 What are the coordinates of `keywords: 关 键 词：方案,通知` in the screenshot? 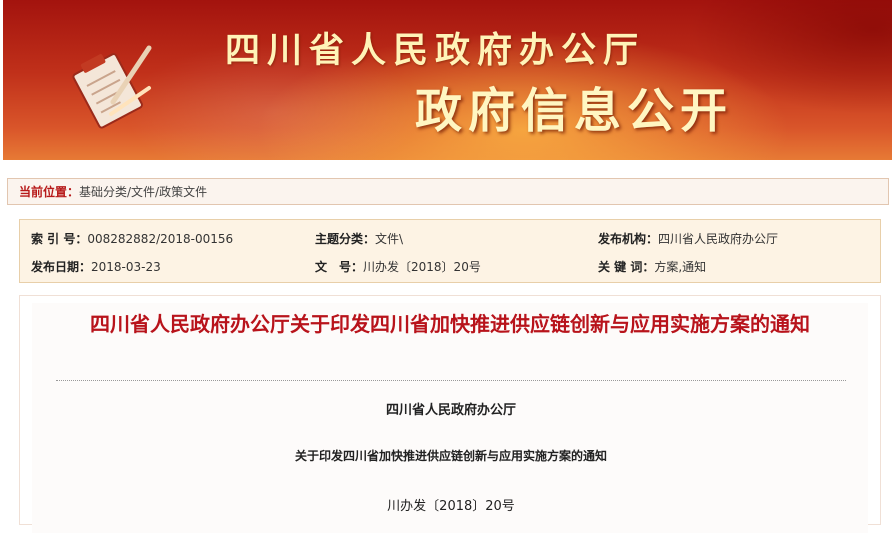 It's located at (652, 266).